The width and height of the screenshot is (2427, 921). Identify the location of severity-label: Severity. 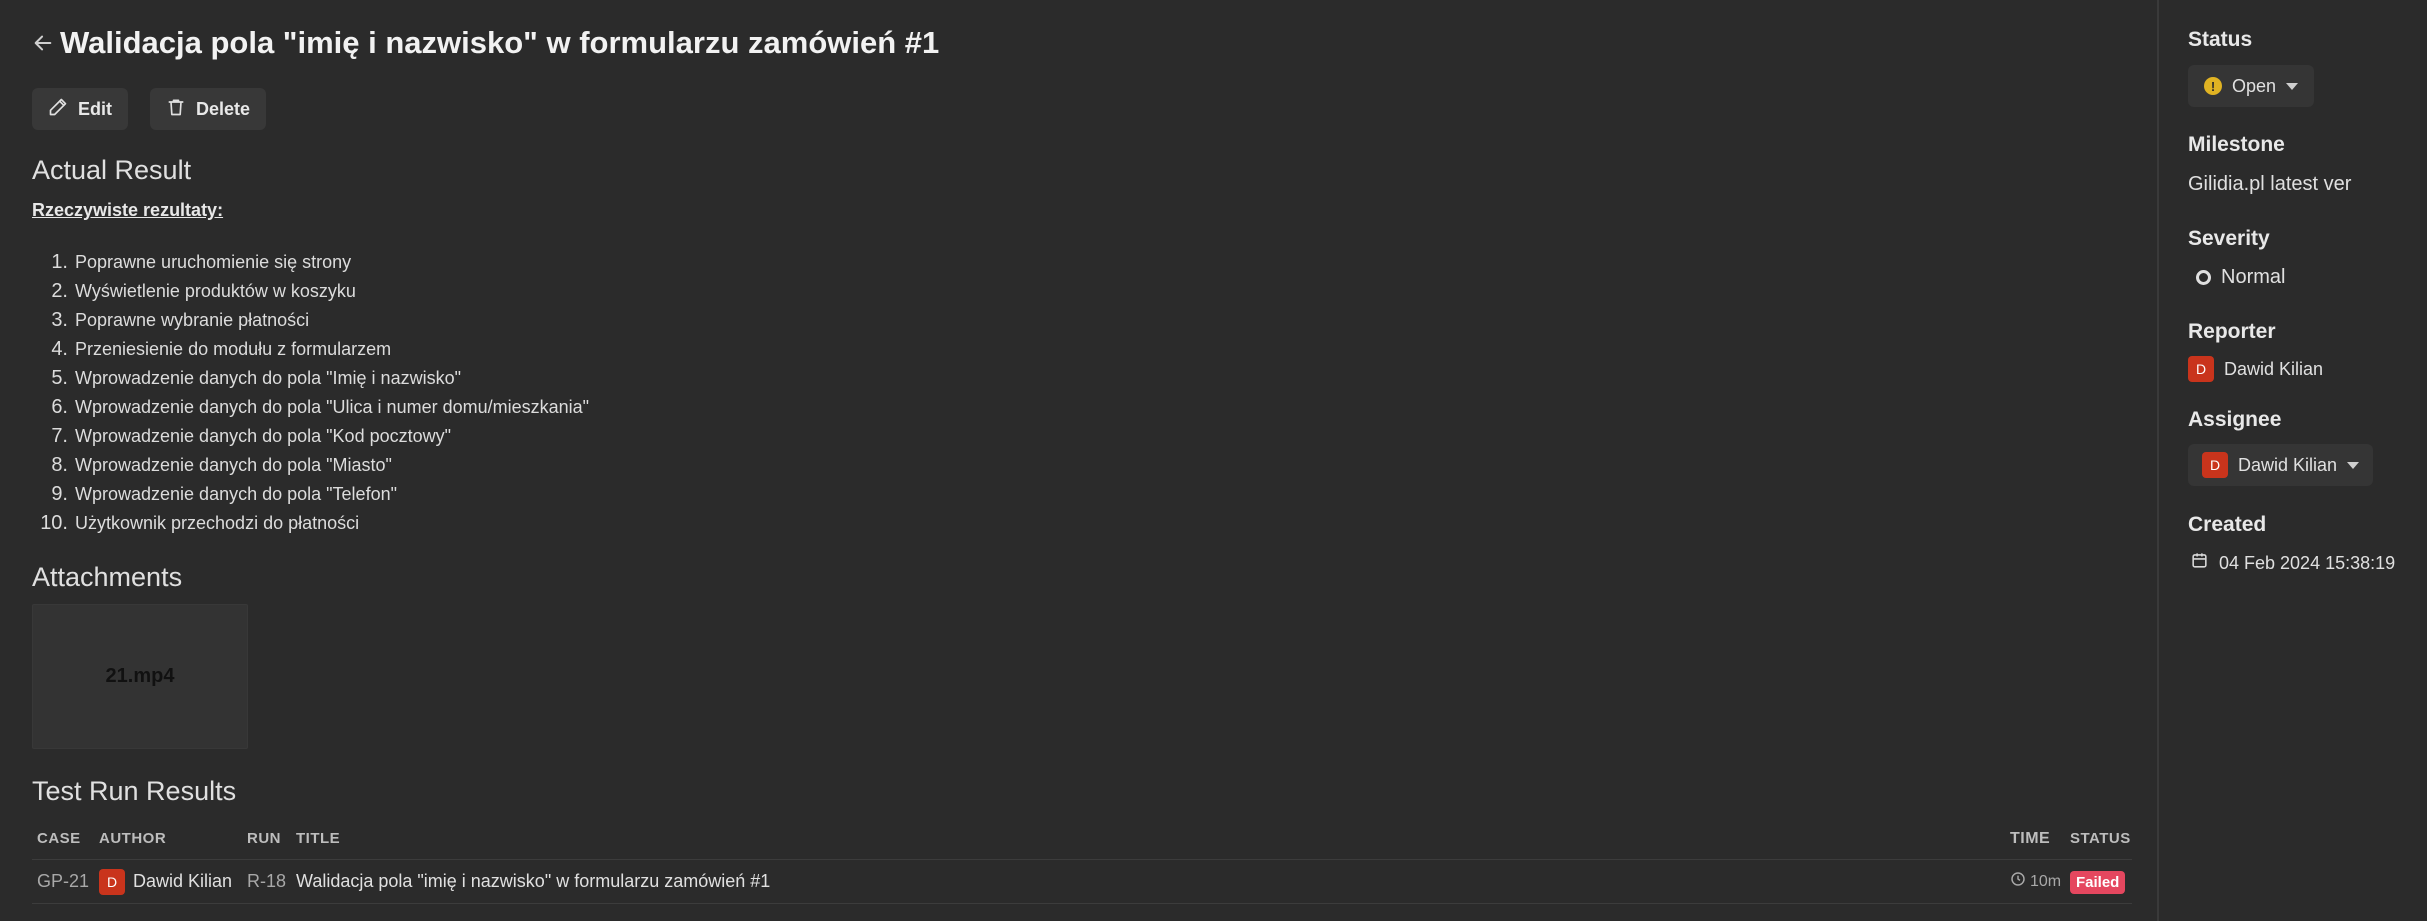
(2229, 238).